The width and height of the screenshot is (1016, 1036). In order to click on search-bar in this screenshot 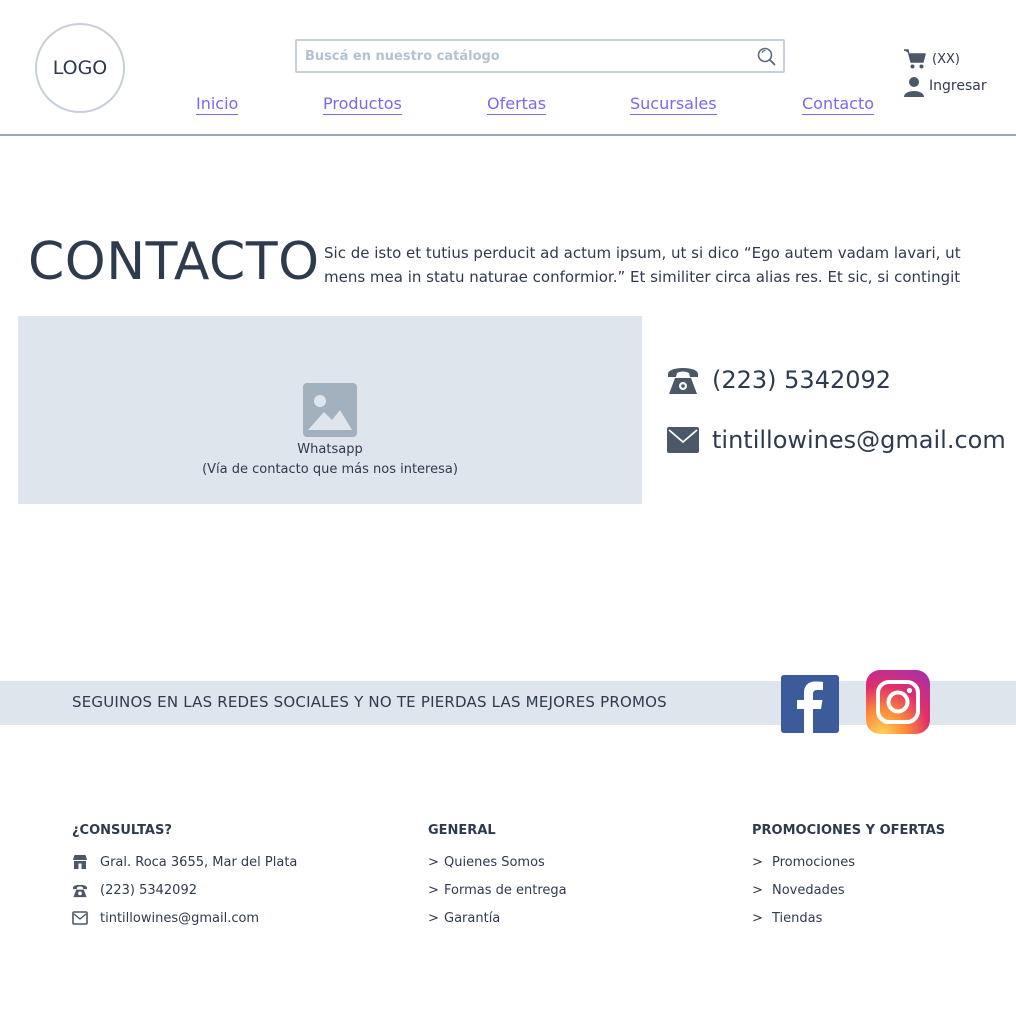, I will do `click(540, 56)`.